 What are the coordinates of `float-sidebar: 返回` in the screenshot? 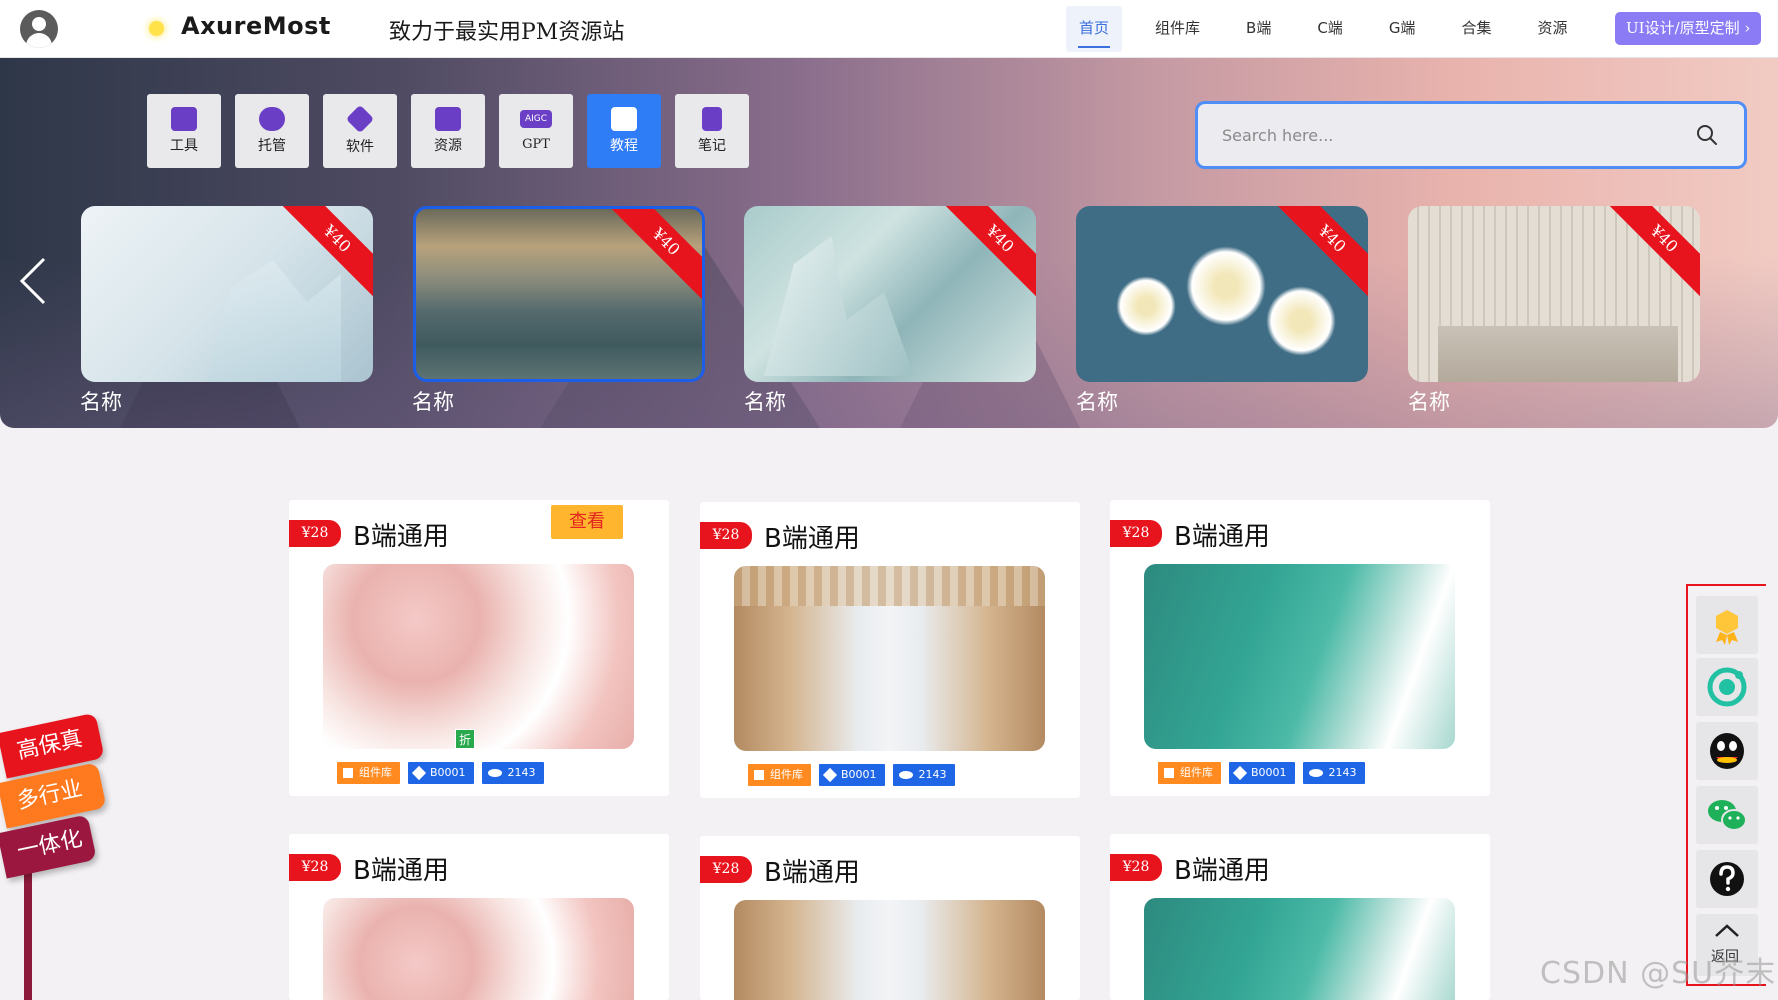 It's located at (1726, 785).